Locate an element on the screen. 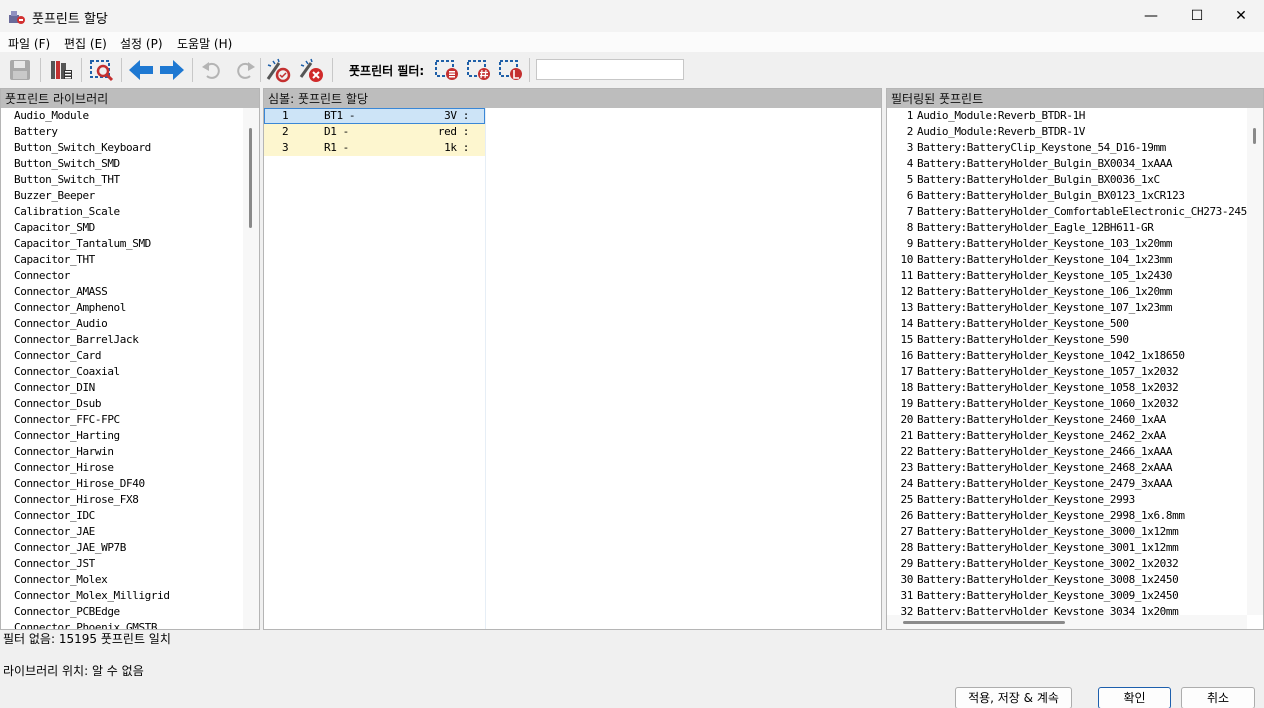 The width and height of the screenshot is (1264, 708). library-item: Button_Switch_THT is located at coordinates (130, 180).